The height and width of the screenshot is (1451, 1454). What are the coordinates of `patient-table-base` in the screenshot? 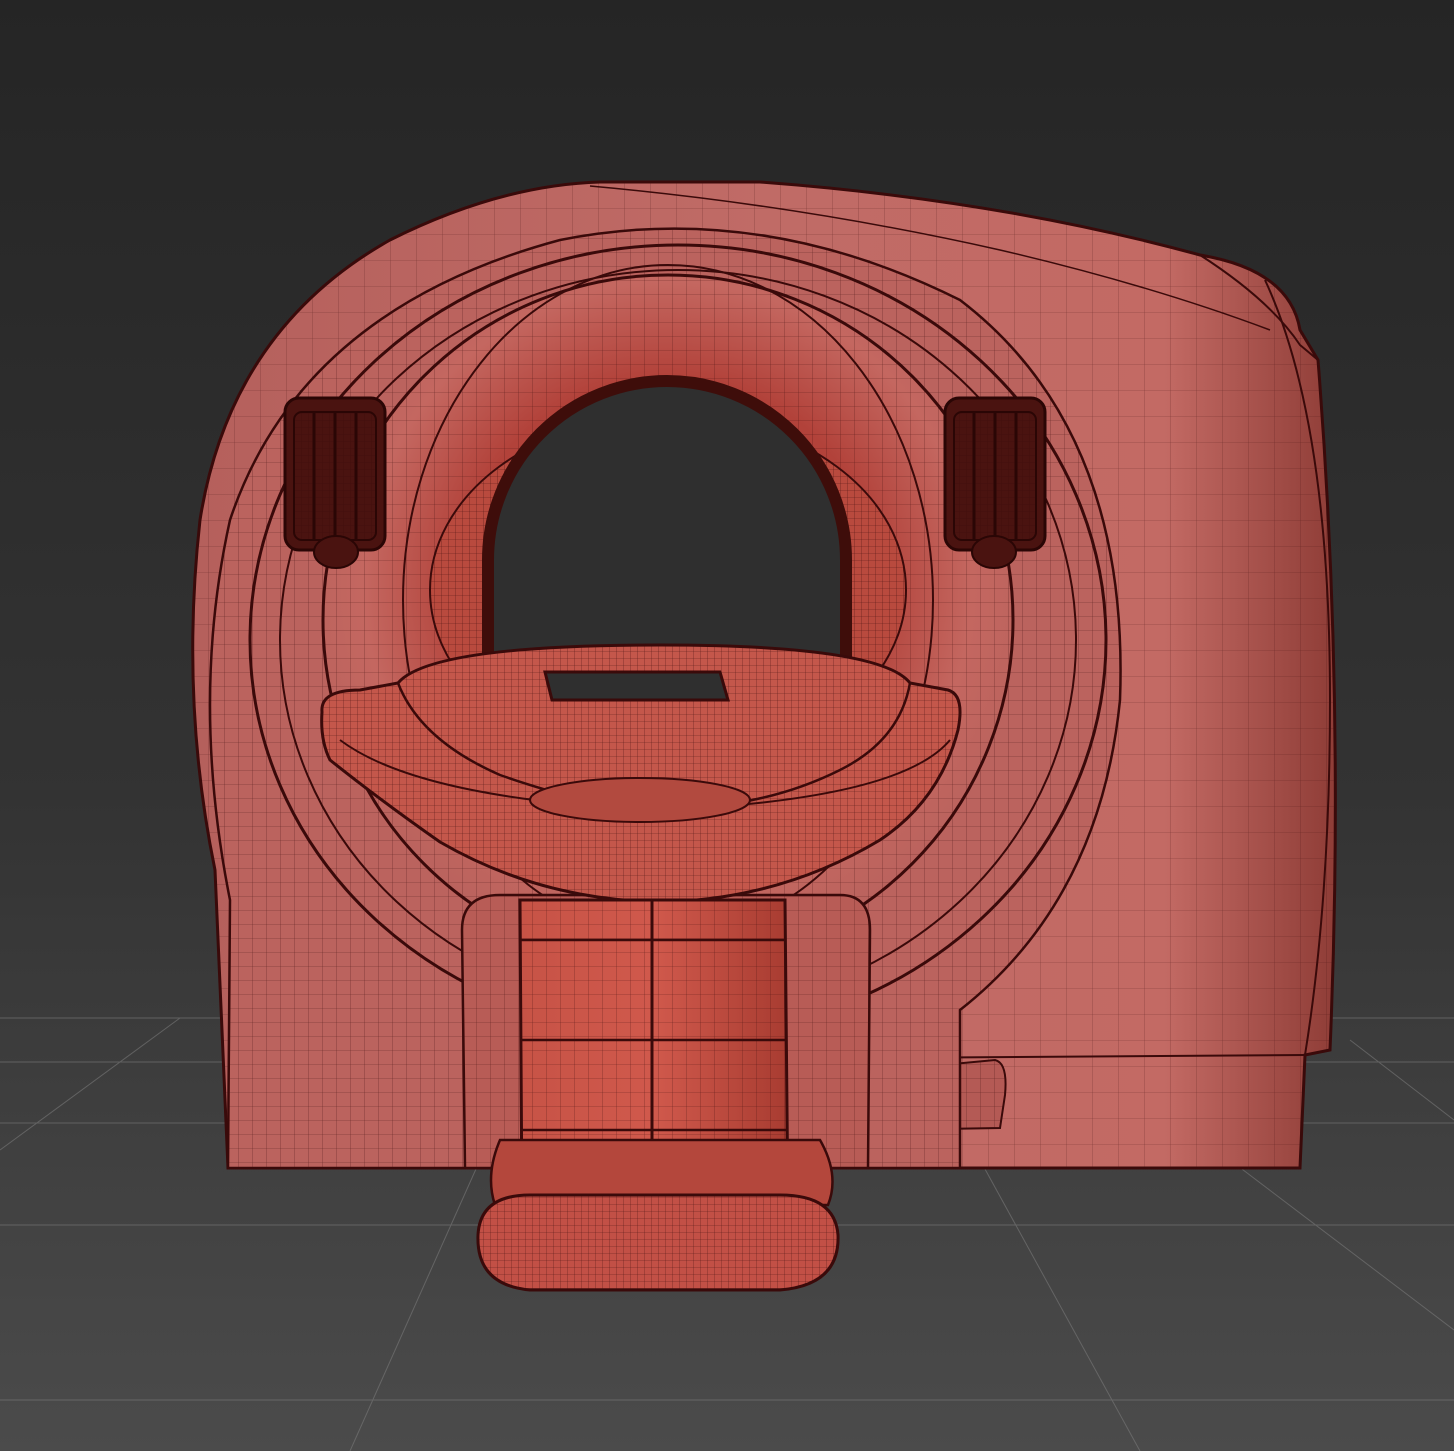 It's located at (658, 1215).